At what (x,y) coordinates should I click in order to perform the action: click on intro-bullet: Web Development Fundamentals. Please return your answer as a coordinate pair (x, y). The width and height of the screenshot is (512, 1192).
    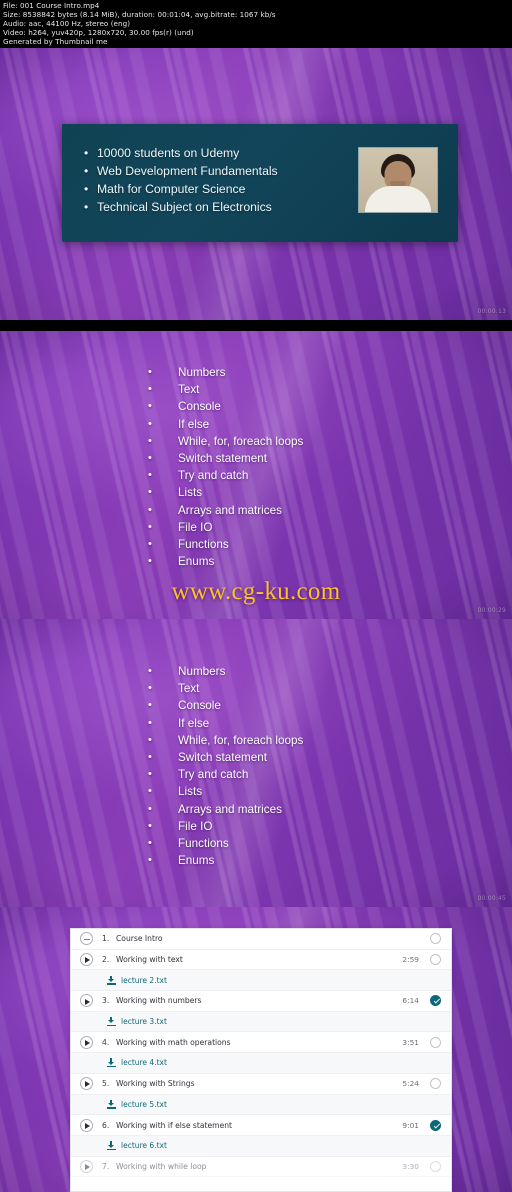
    Looking at the image, I should click on (181, 171).